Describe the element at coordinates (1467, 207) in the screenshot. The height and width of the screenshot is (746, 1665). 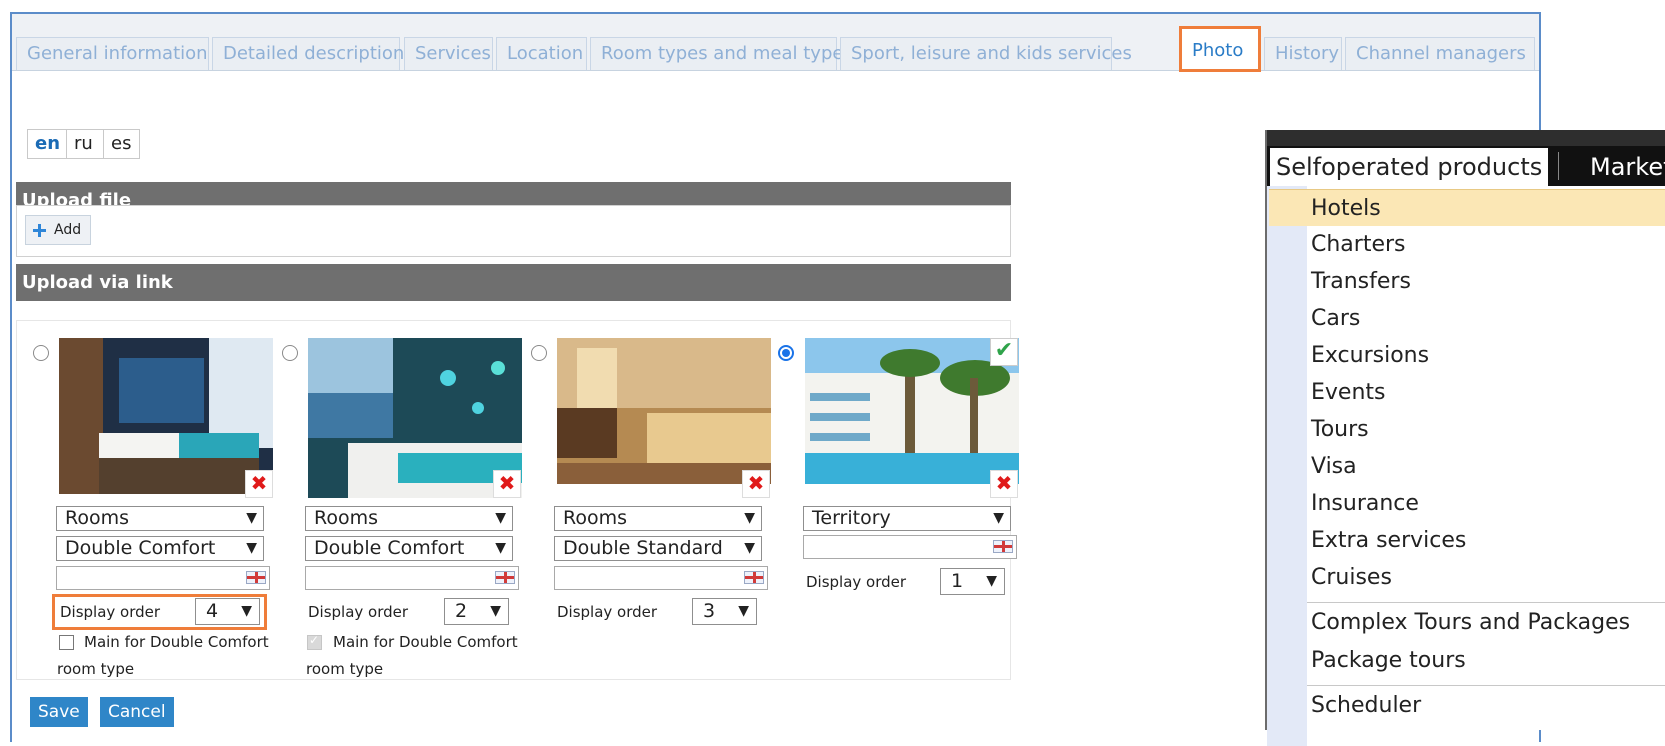
I see `menu-item-hotels: Hotels` at that location.